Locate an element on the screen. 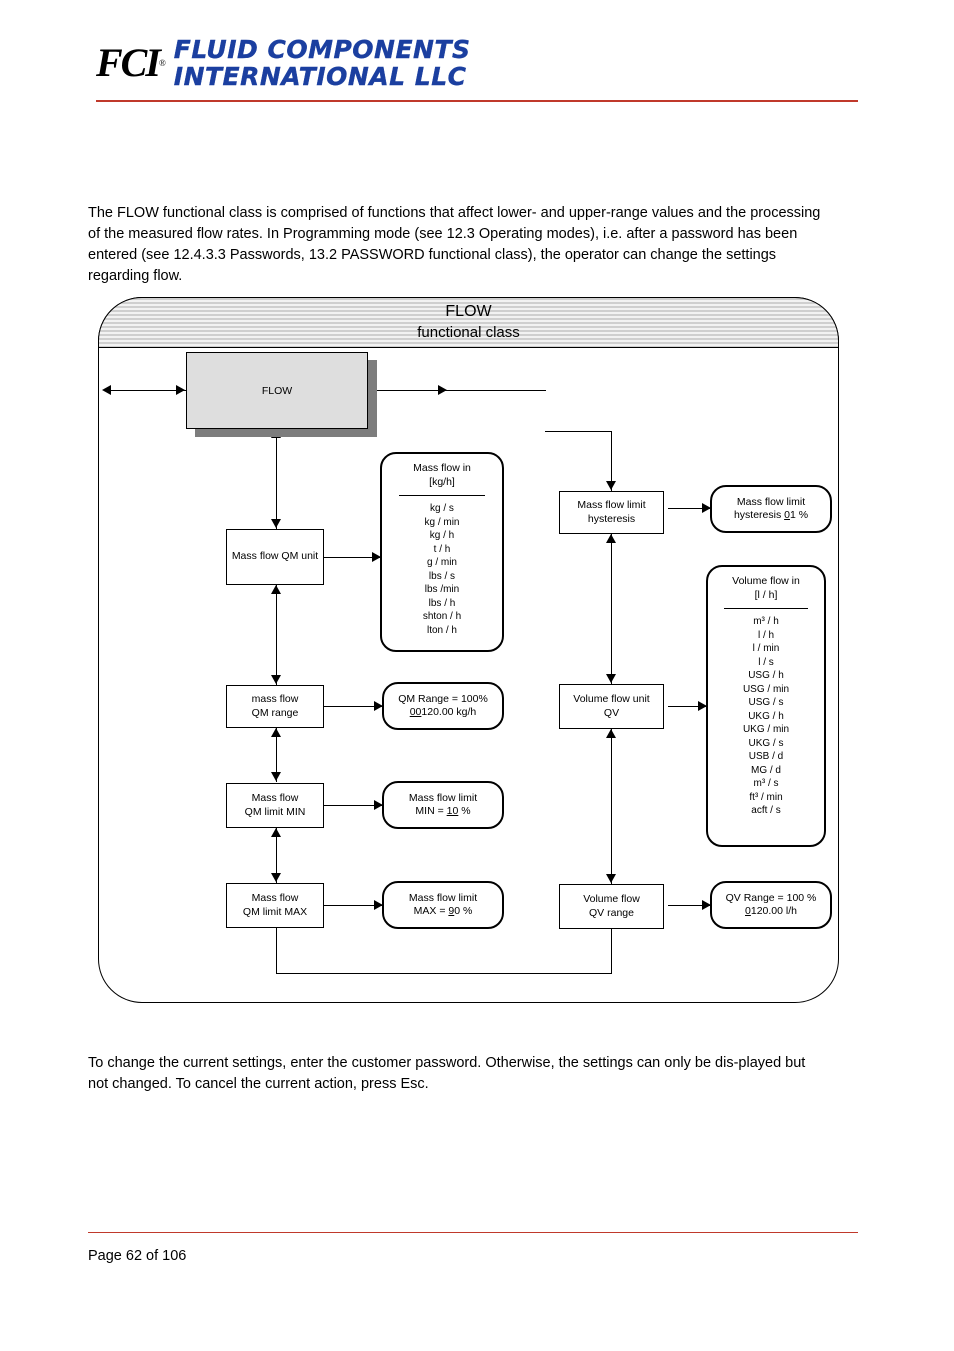 Image resolution: width=954 pixels, height=1351 pixels. node-mass-flow-qm-range-line-2: QM range is located at coordinates (275, 712).